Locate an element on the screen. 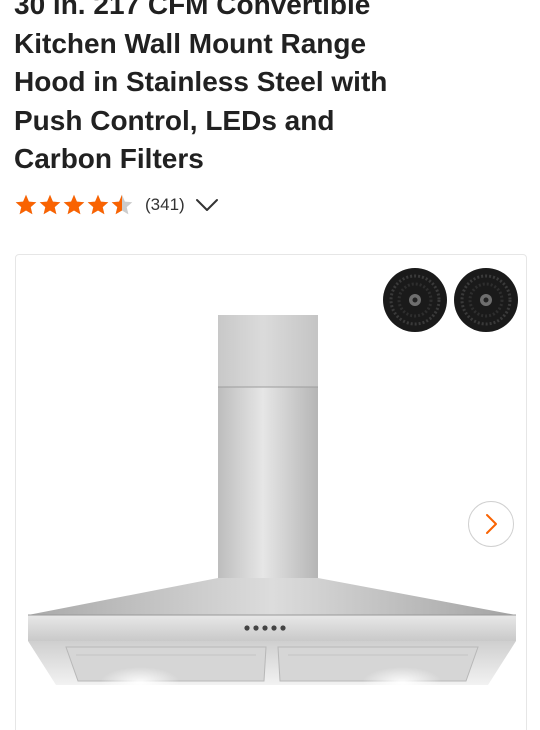 The width and height of the screenshot is (540, 730). star-rating is located at coordinates (74, 205).